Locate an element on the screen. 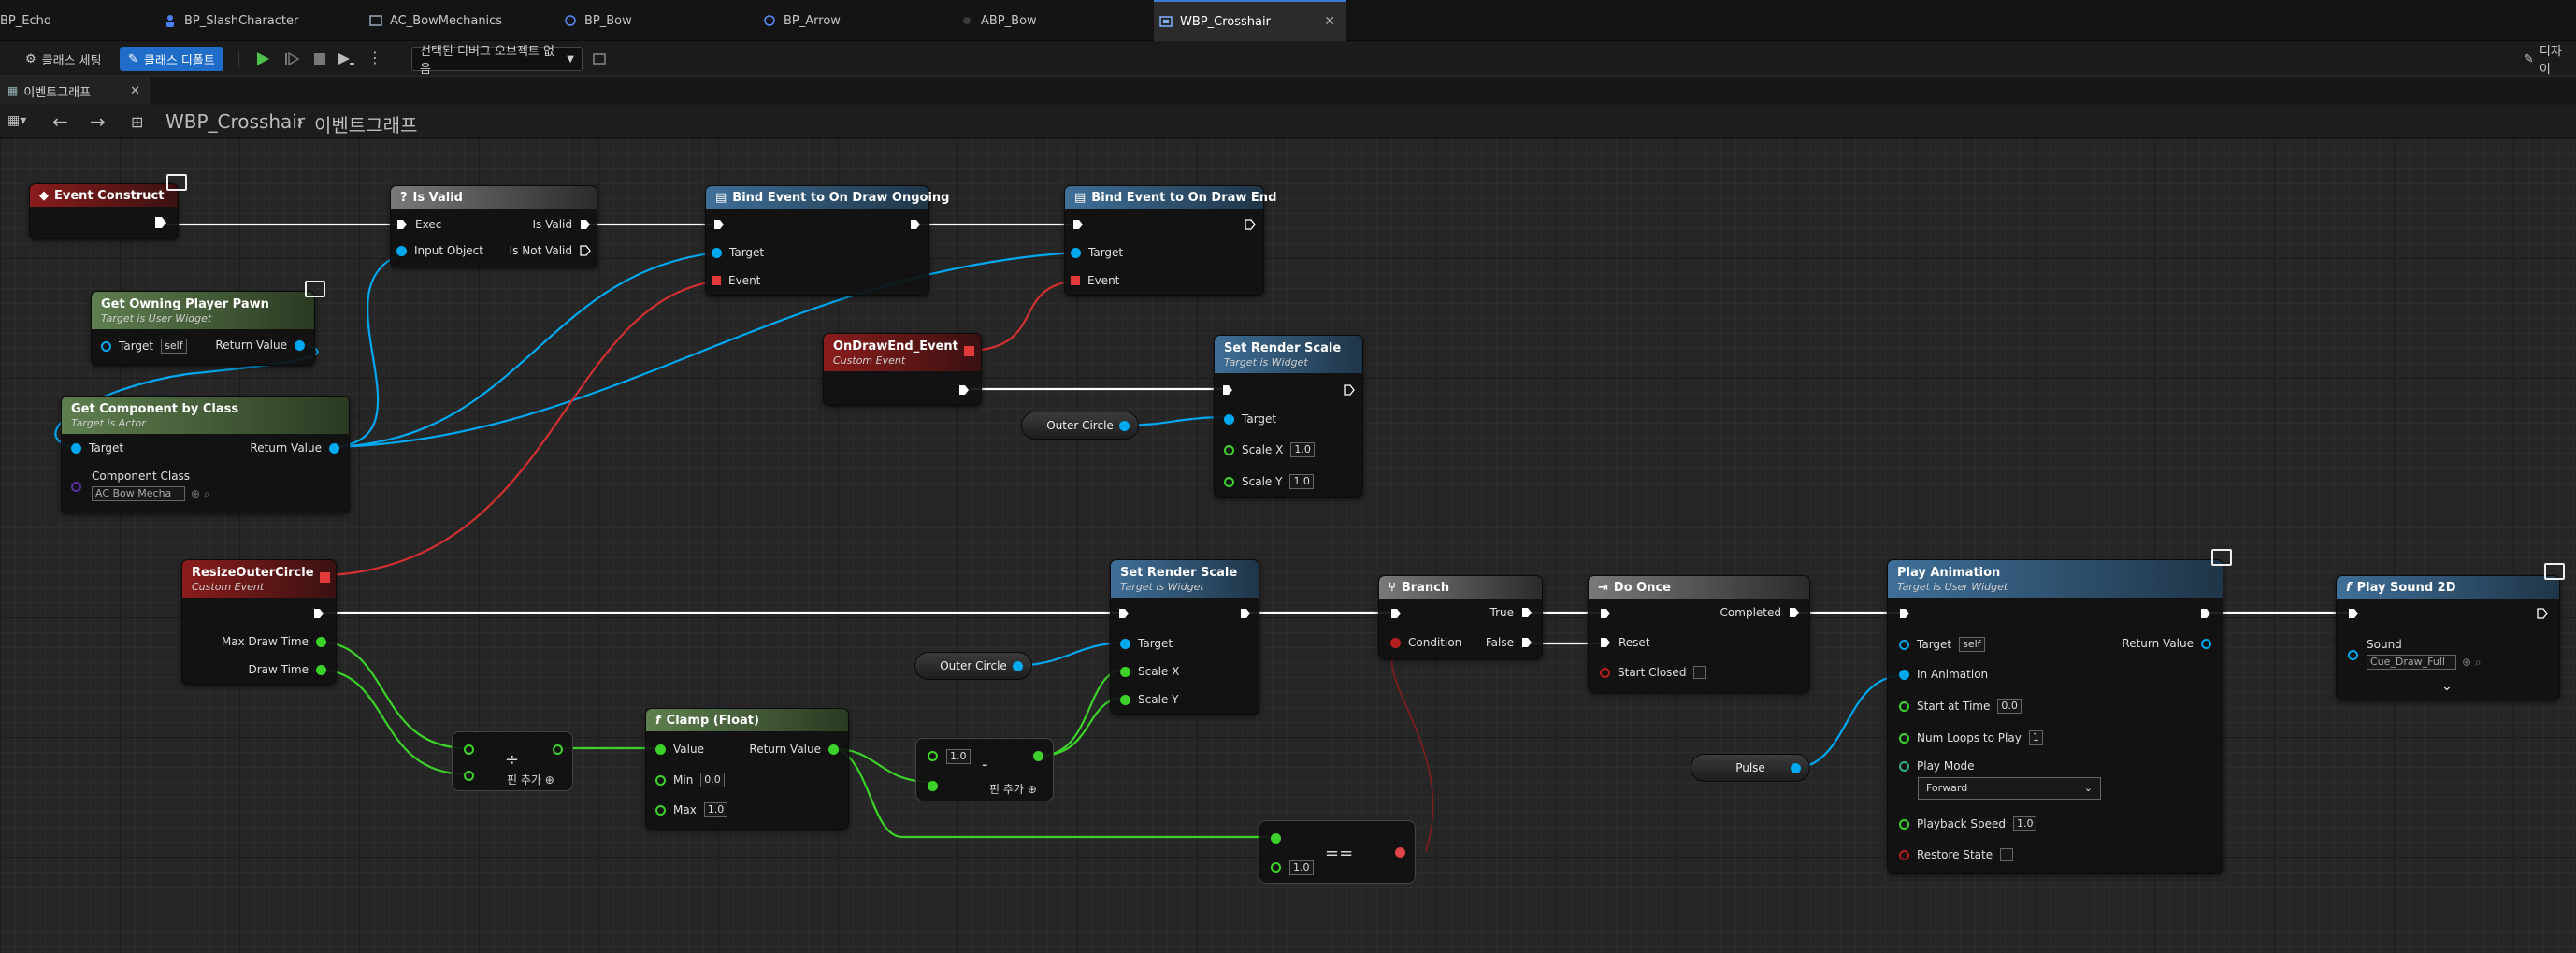 This screenshot has height=953, width=2576. num-loops-value: 1 is located at coordinates (2036, 737).